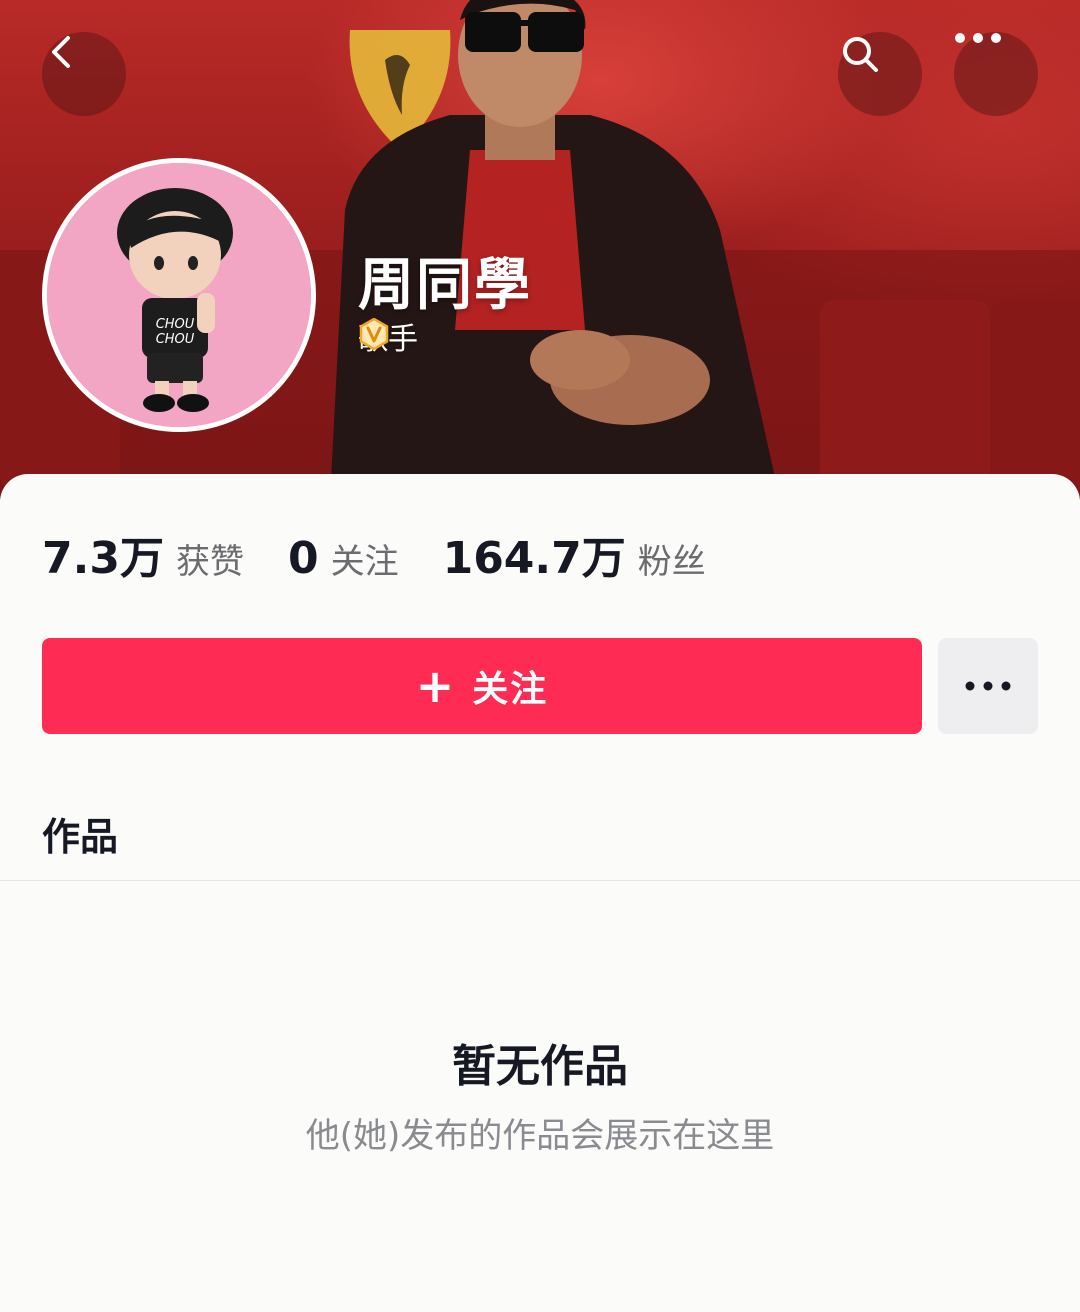 This screenshot has width=1080, height=1312. Describe the element at coordinates (540, 880) in the screenshot. I see `tab-divider` at that location.